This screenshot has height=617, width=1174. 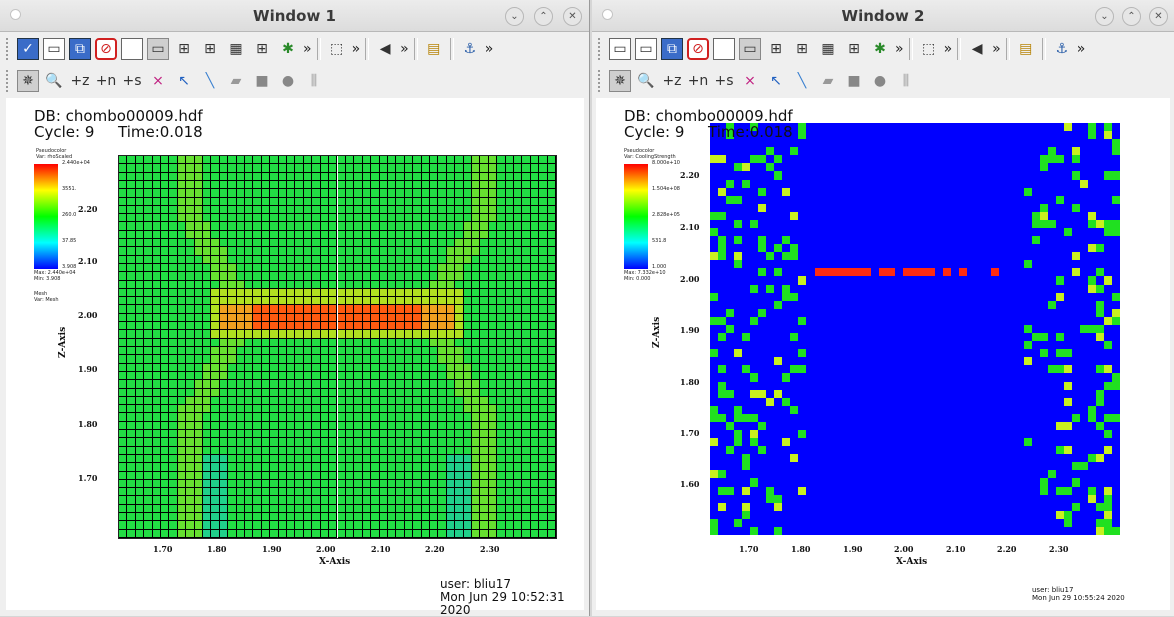 I want to click on legend-min: Min: 0.000, so click(x=637, y=279).